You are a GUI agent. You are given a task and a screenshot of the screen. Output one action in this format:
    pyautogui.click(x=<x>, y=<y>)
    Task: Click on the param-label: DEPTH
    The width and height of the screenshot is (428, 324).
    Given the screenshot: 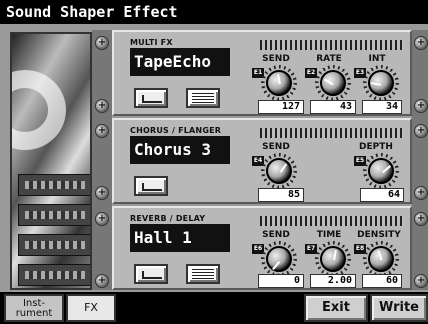 What is the action you would take?
    pyautogui.click(x=376, y=147)
    